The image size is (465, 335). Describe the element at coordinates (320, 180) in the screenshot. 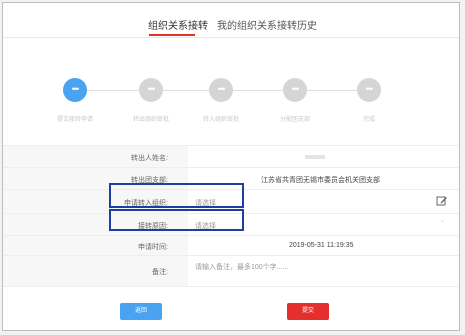

I see `transfer-out-branch-value: 江苏省共青团无锡市委员会机关团支部` at that location.